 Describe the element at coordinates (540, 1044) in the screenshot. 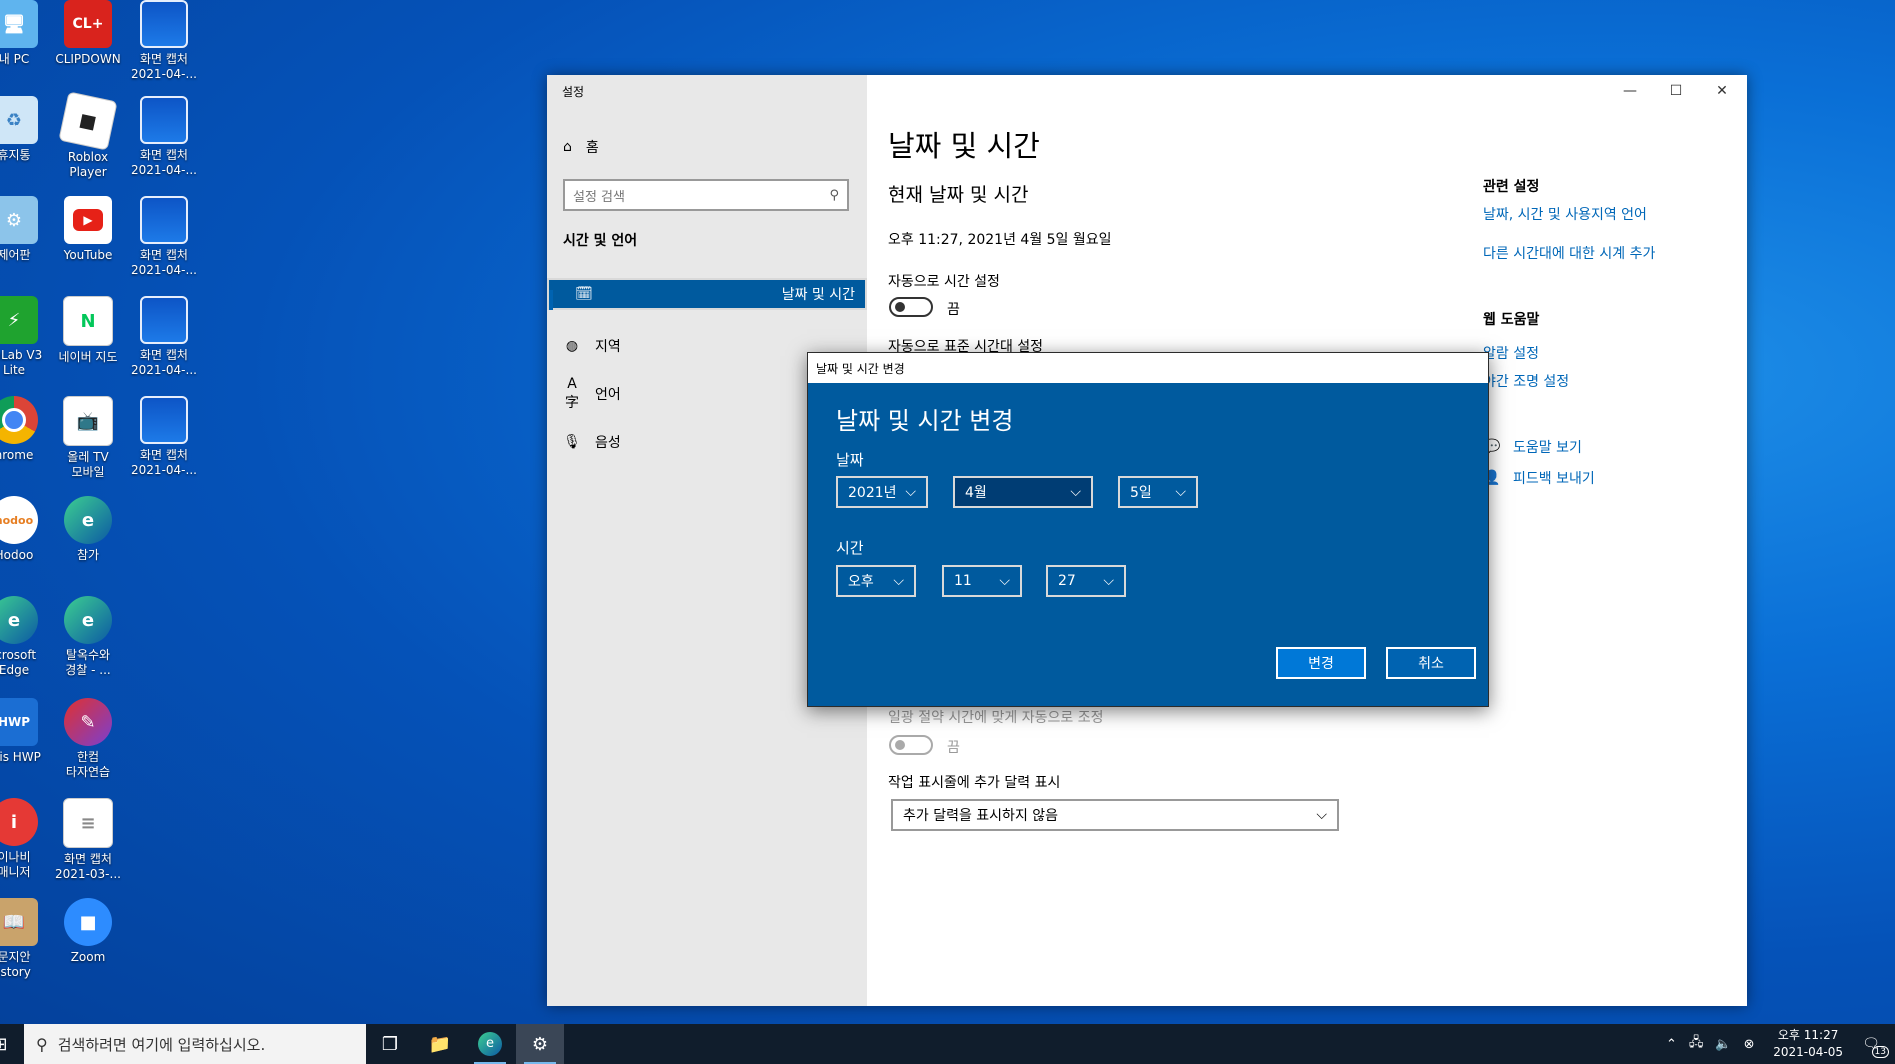

I see `settings-taskbar-button: ⚙` at that location.